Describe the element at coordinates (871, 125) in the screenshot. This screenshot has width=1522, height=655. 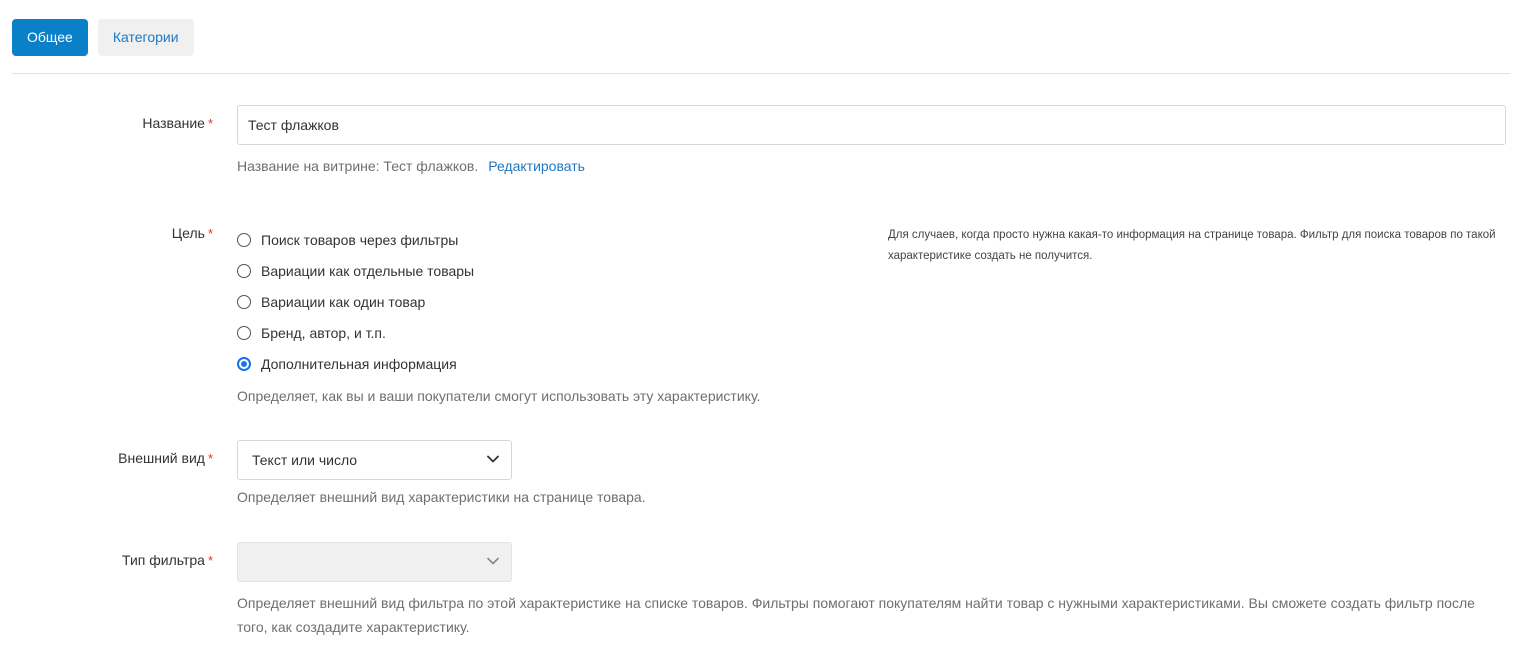
I see `name-input` at that location.